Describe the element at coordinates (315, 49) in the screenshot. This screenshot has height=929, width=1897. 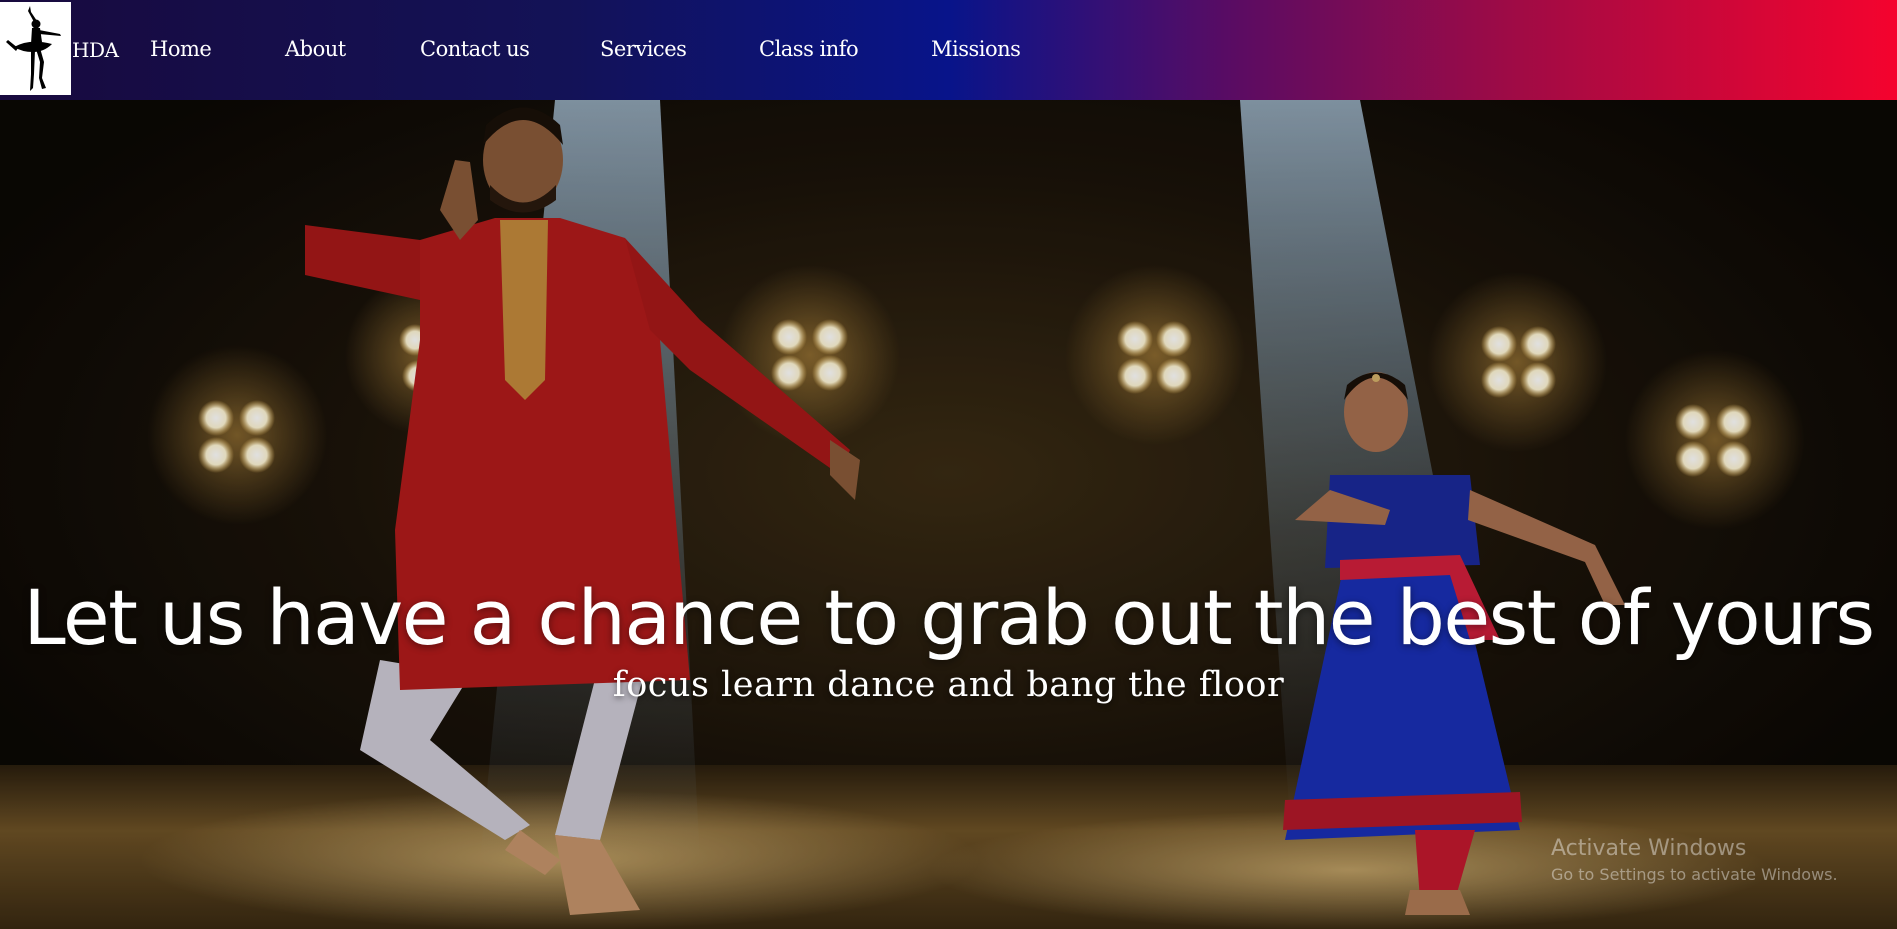
I see `nav-about: About` at that location.